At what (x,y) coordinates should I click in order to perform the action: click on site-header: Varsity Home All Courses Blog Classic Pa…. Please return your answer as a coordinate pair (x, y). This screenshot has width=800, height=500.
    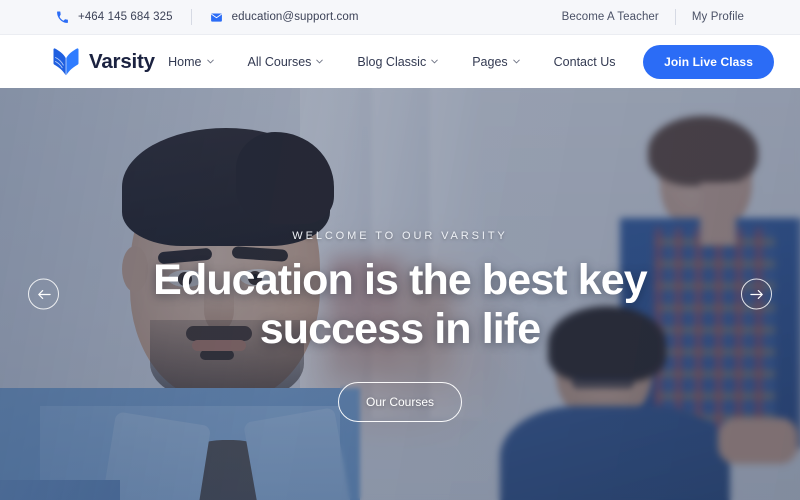
    Looking at the image, I should click on (400, 61).